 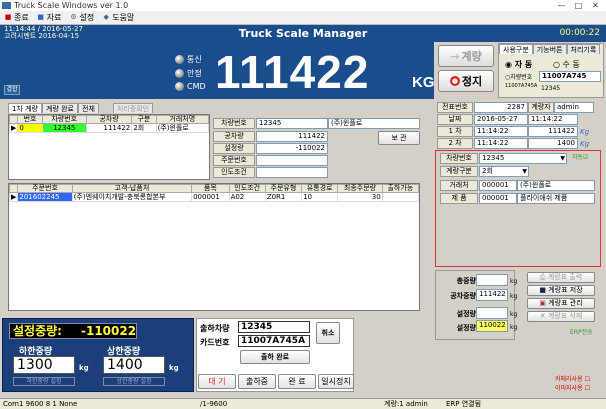 I want to click on tab-first-weigh: 1차 계량, so click(x=25, y=108).